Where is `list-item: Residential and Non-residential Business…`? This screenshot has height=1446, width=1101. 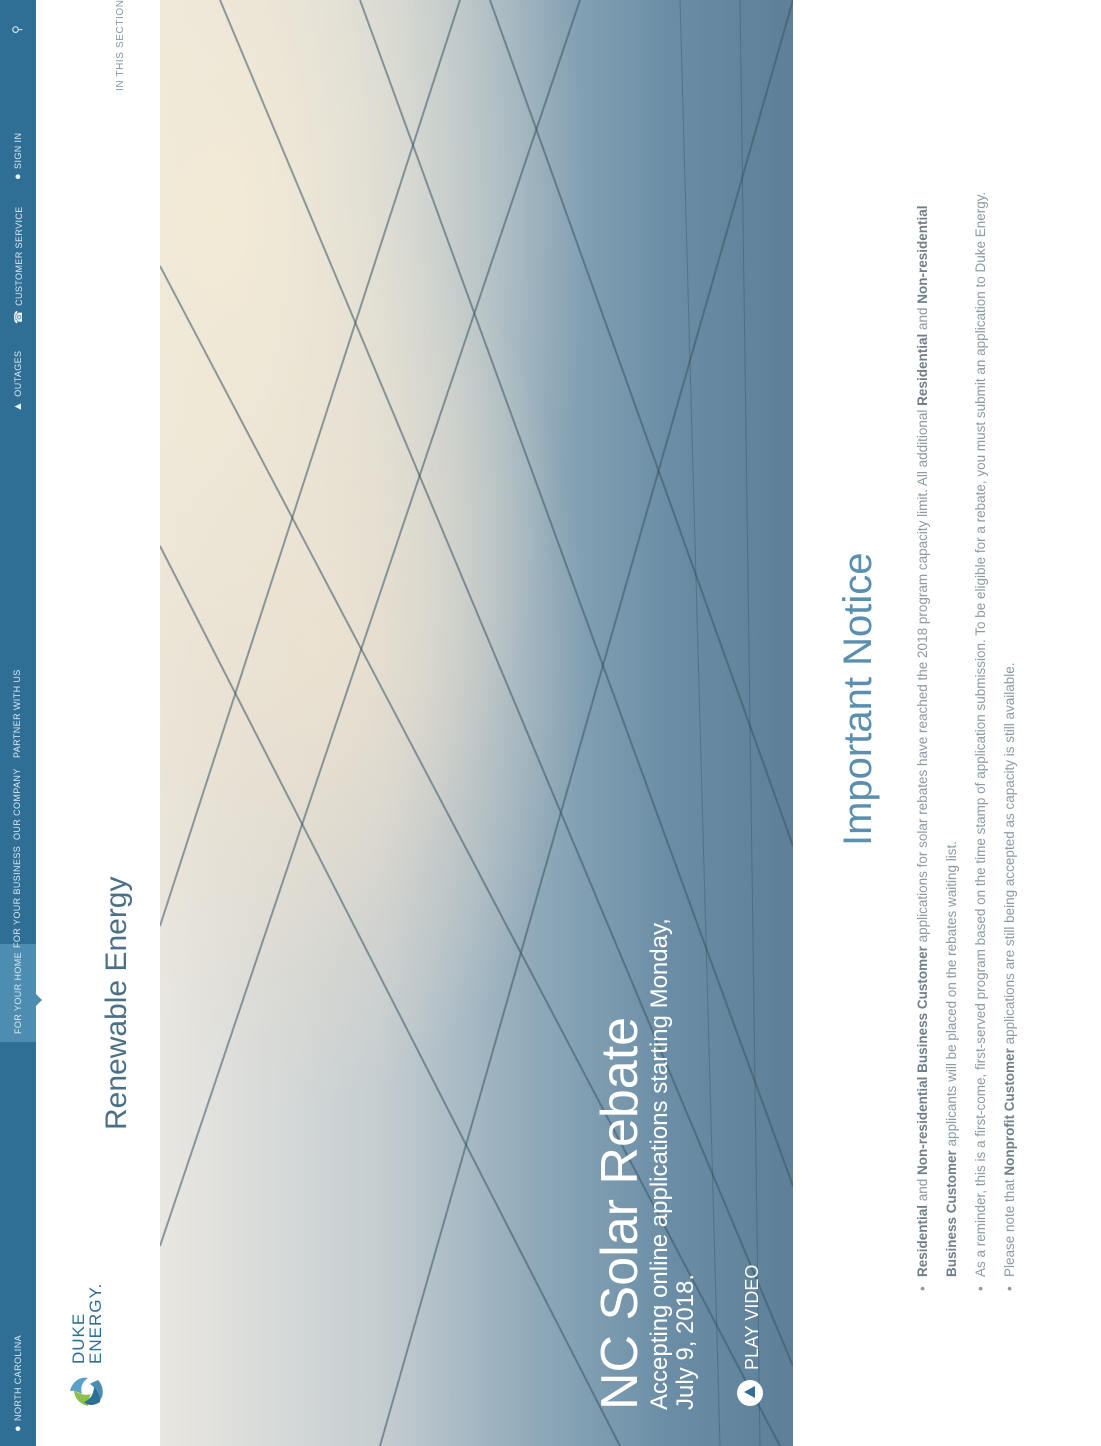
list-item: Residential and Non-residential Business… is located at coordinates (937, 736).